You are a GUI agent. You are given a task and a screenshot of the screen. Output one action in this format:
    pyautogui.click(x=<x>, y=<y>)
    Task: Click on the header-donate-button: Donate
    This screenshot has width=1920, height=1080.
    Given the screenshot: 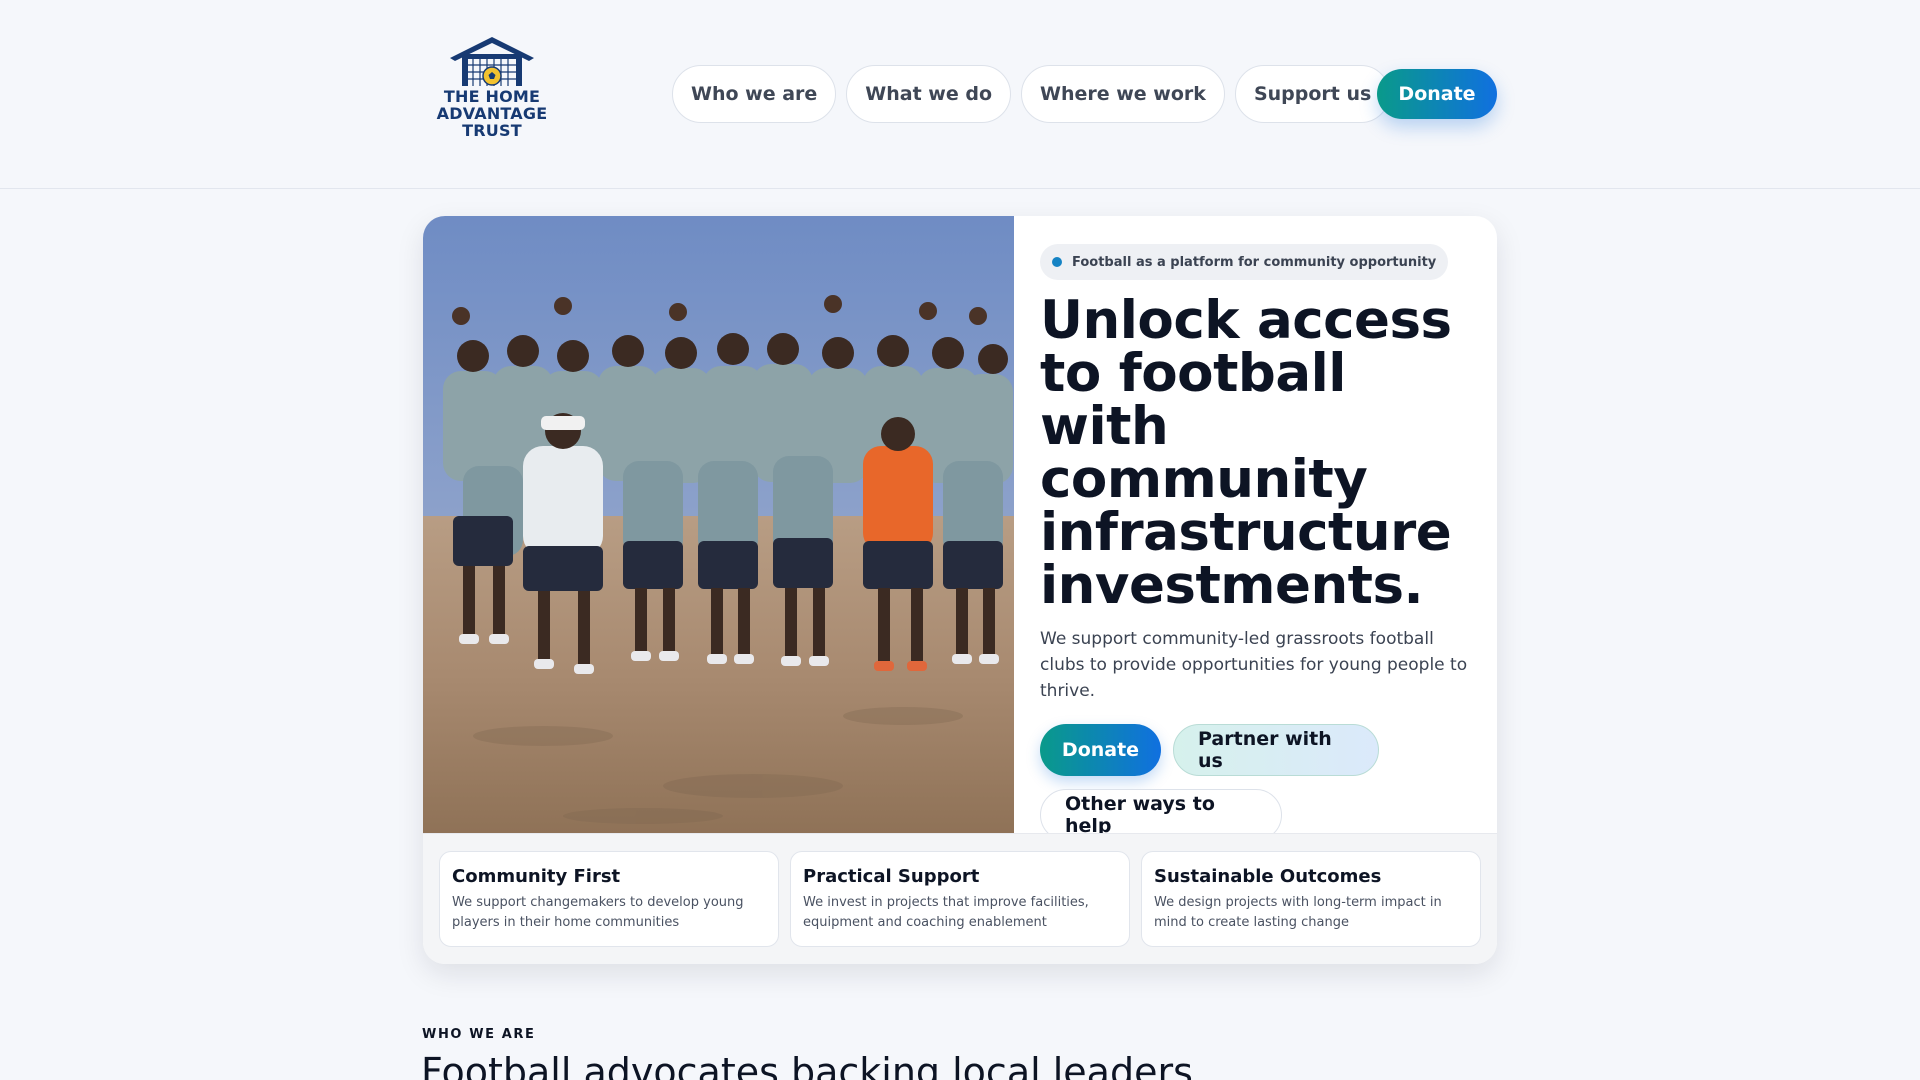 What is the action you would take?
    pyautogui.click(x=1437, y=94)
    